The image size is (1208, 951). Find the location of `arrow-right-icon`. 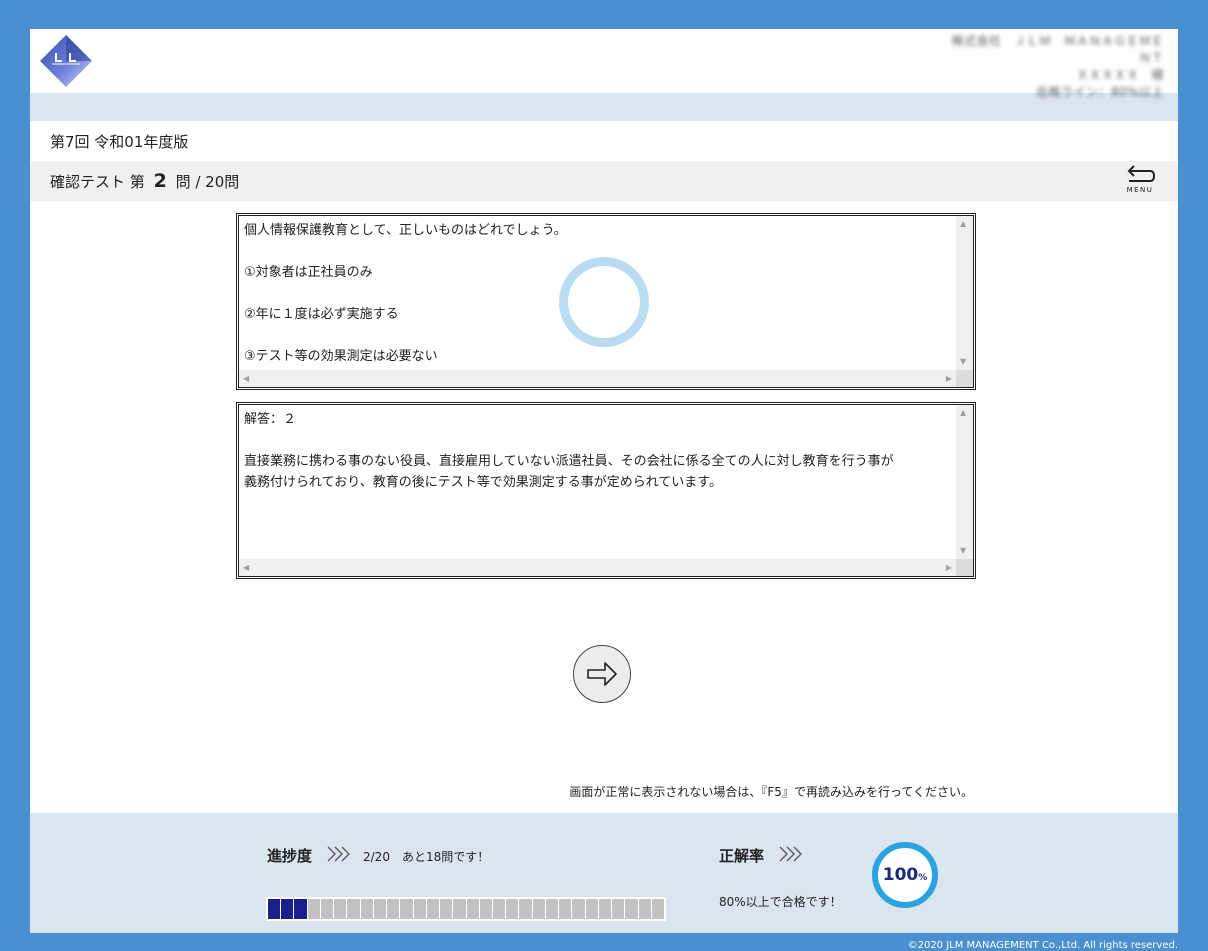

arrow-right-icon is located at coordinates (602, 674).